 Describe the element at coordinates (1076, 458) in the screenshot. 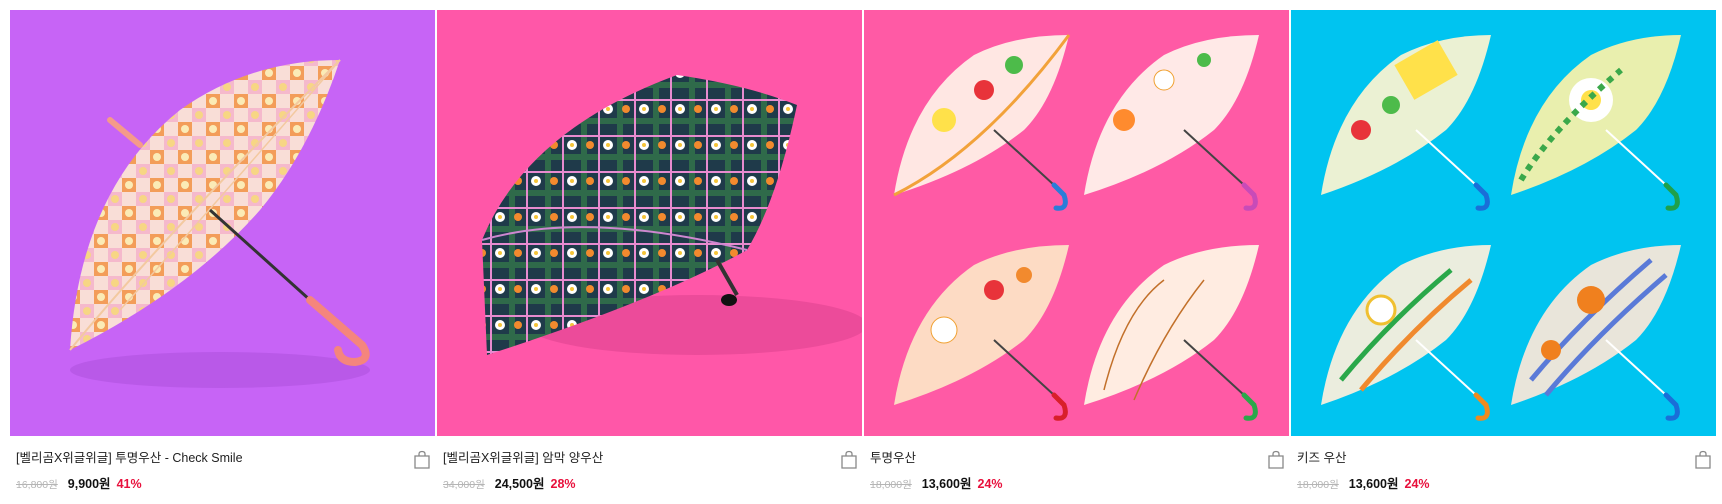

I see `product-name: 투명우산` at that location.